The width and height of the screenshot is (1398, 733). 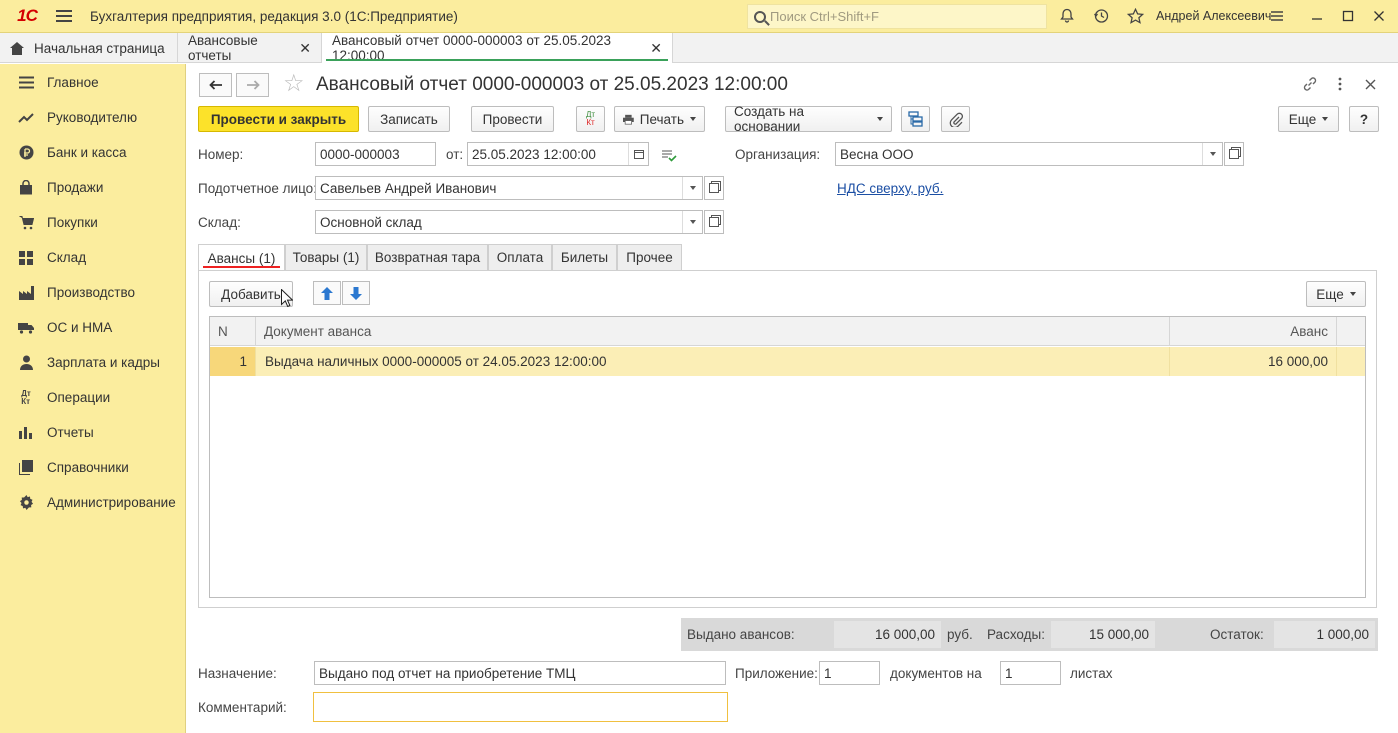 What do you see at coordinates (1253, 361) in the screenshot?
I see `advance-amount-cell: 16 000,00` at bounding box center [1253, 361].